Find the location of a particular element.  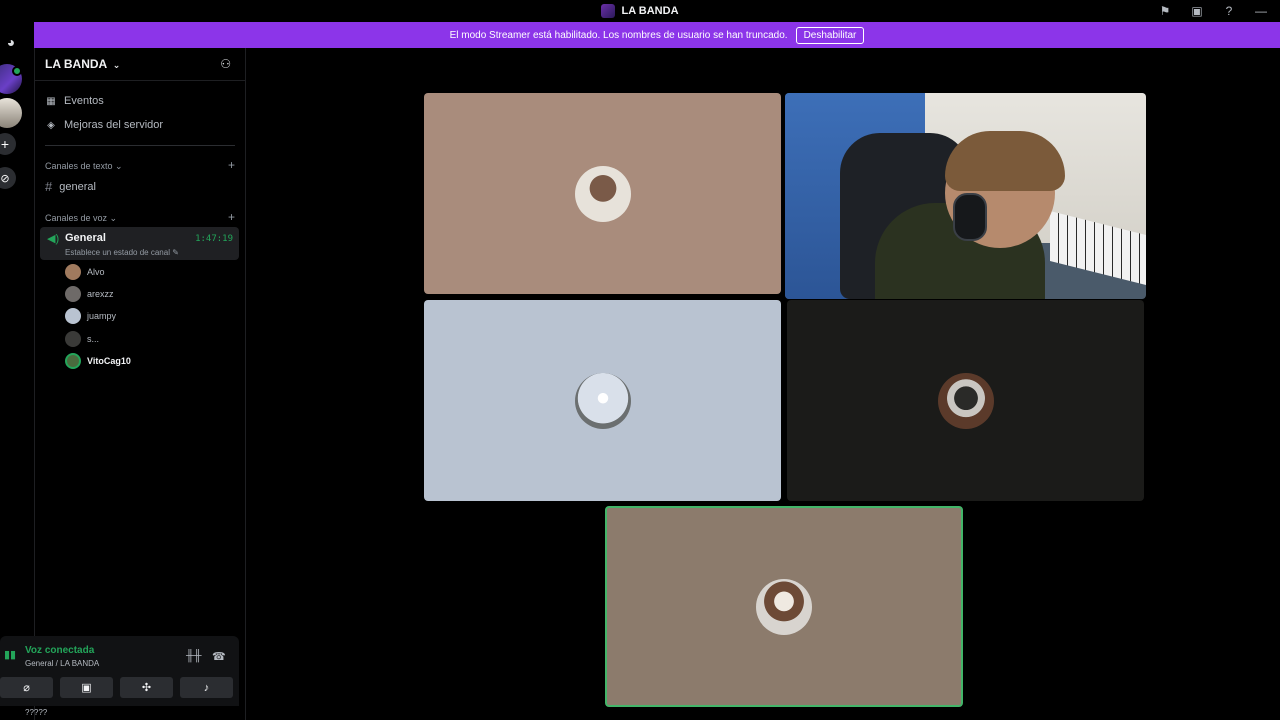

camera-off-icon: ⌀ is located at coordinates (26, 687).